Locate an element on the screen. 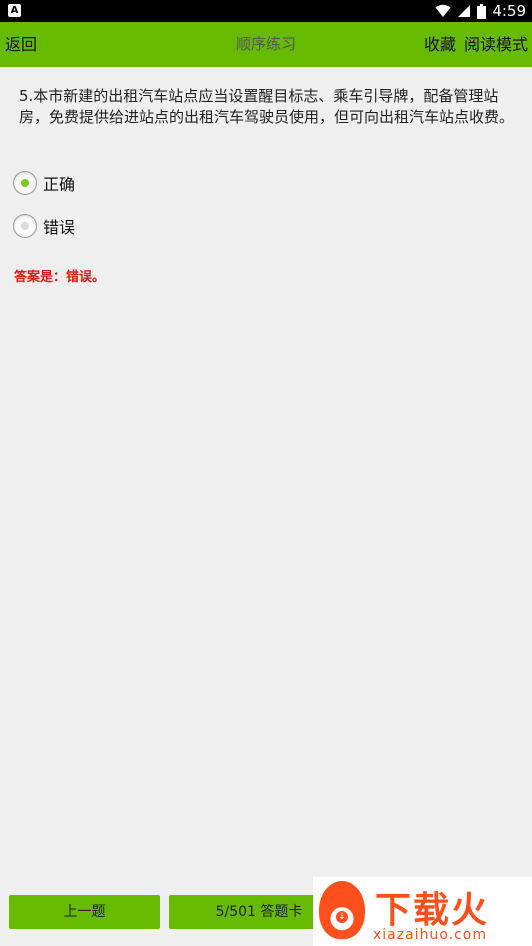 Image resolution: width=532 pixels, height=946 pixels. option-correct: 正确 is located at coordinates (44, 183).